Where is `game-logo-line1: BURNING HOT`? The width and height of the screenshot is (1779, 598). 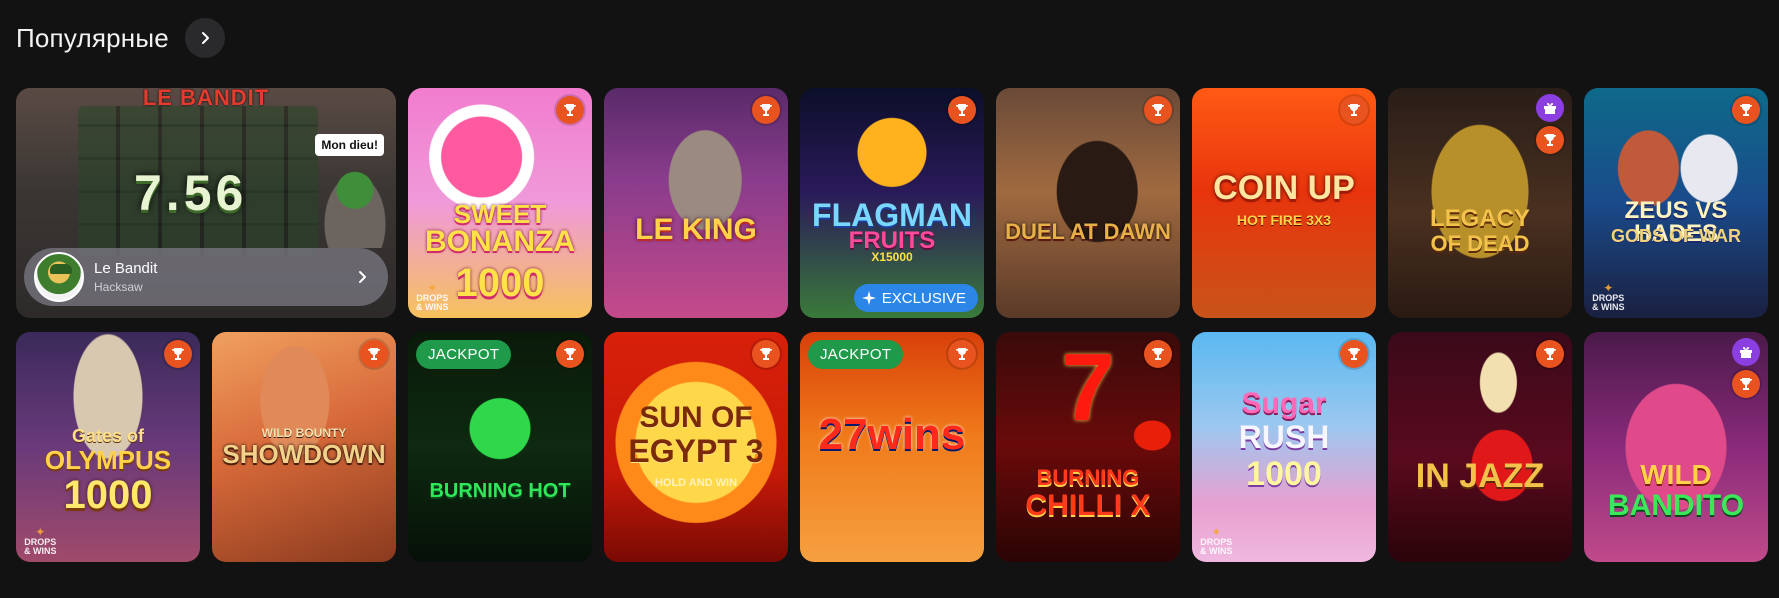
game-logo-line1: BURNING HOT is located at coordinates (500, 491).